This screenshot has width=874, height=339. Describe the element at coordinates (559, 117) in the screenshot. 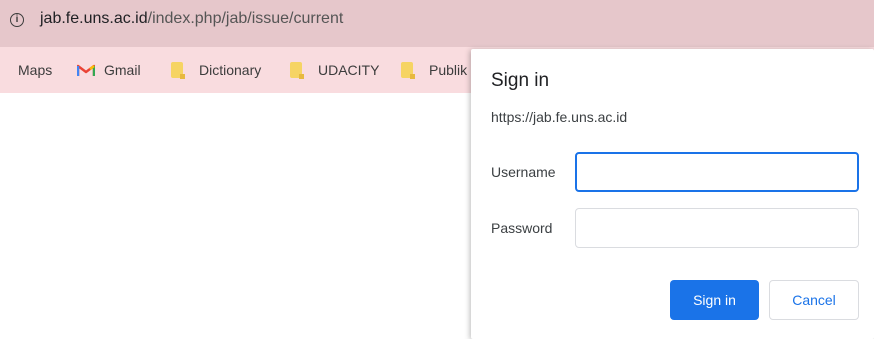

I see `dialog-origin: https://jab.fe.uns.ac.id` at that location.